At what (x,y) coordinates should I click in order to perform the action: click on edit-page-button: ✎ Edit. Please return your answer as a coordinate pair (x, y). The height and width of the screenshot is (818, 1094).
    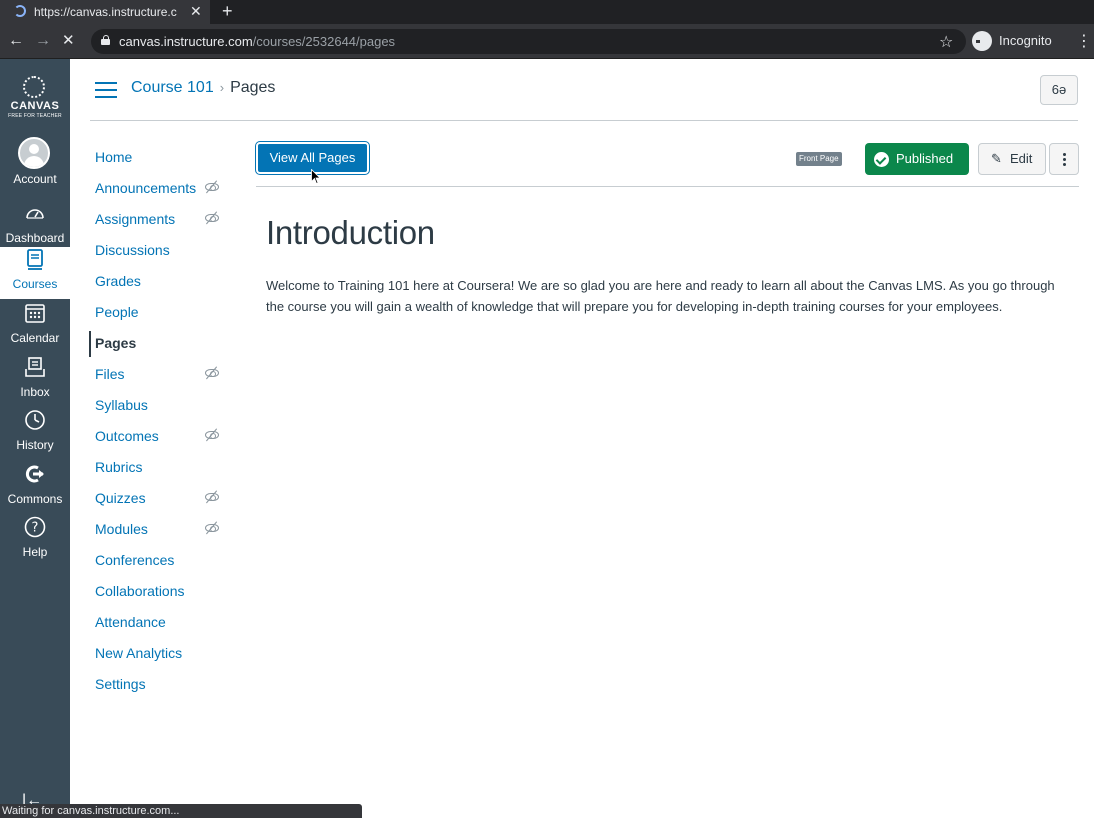
    Looking at the image, I should click on (1012, 159).